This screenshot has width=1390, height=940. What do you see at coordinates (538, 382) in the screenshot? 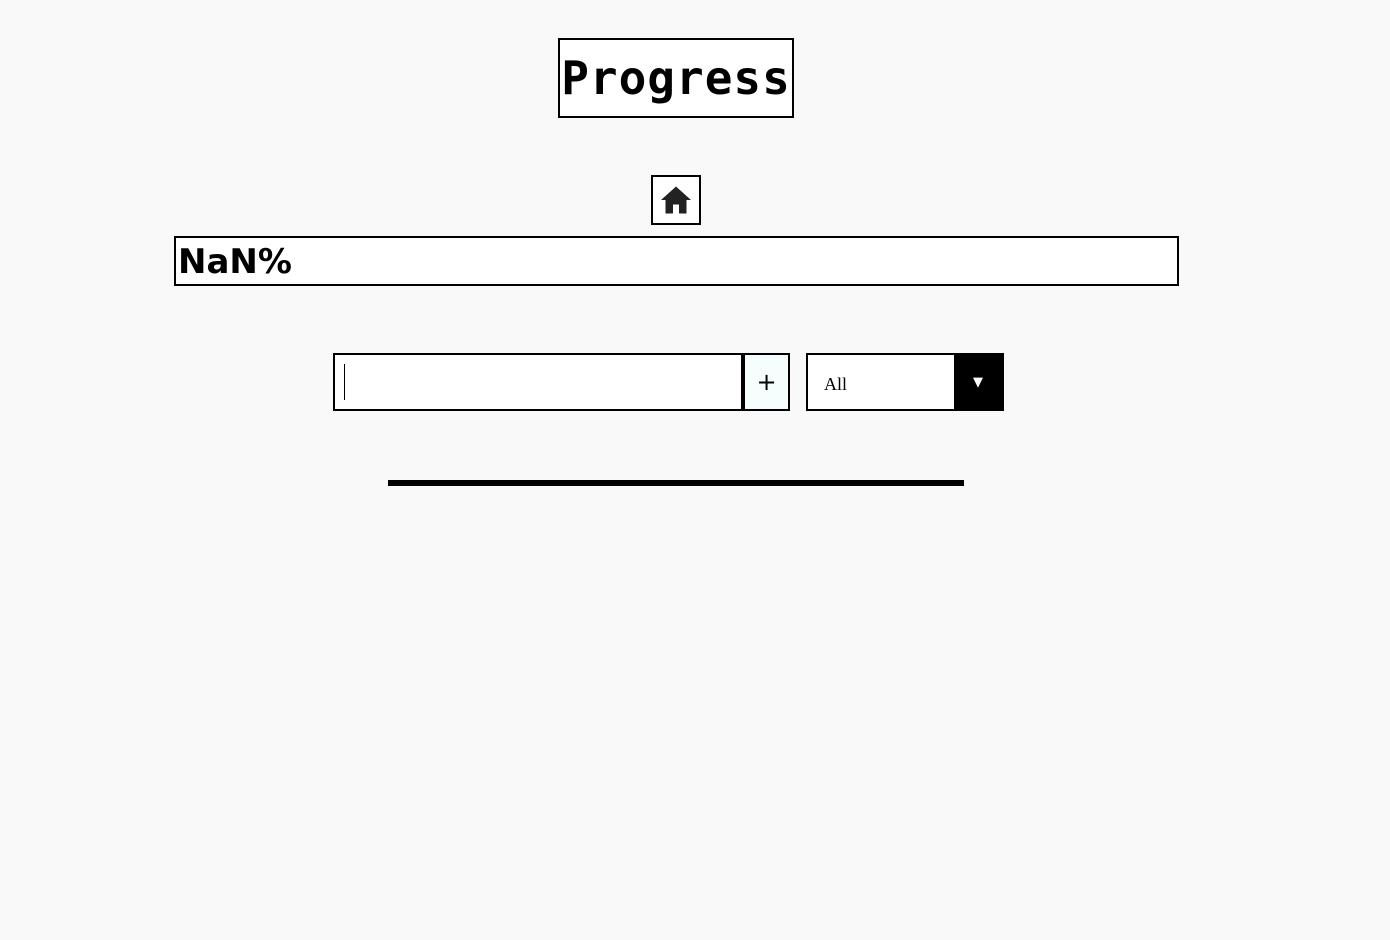
I see `task-input` at bounding box center [538, 382].